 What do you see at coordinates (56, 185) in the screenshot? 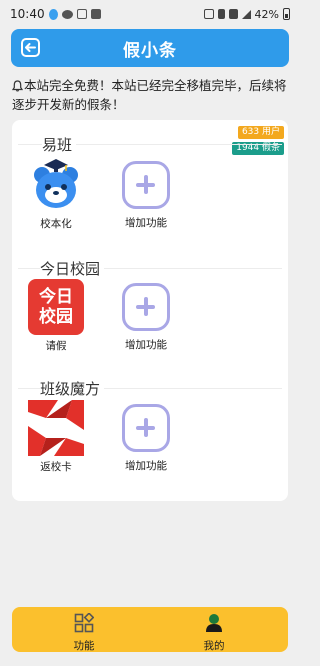
I see `yiban-bear-icon` at bounding box center [56, 185].